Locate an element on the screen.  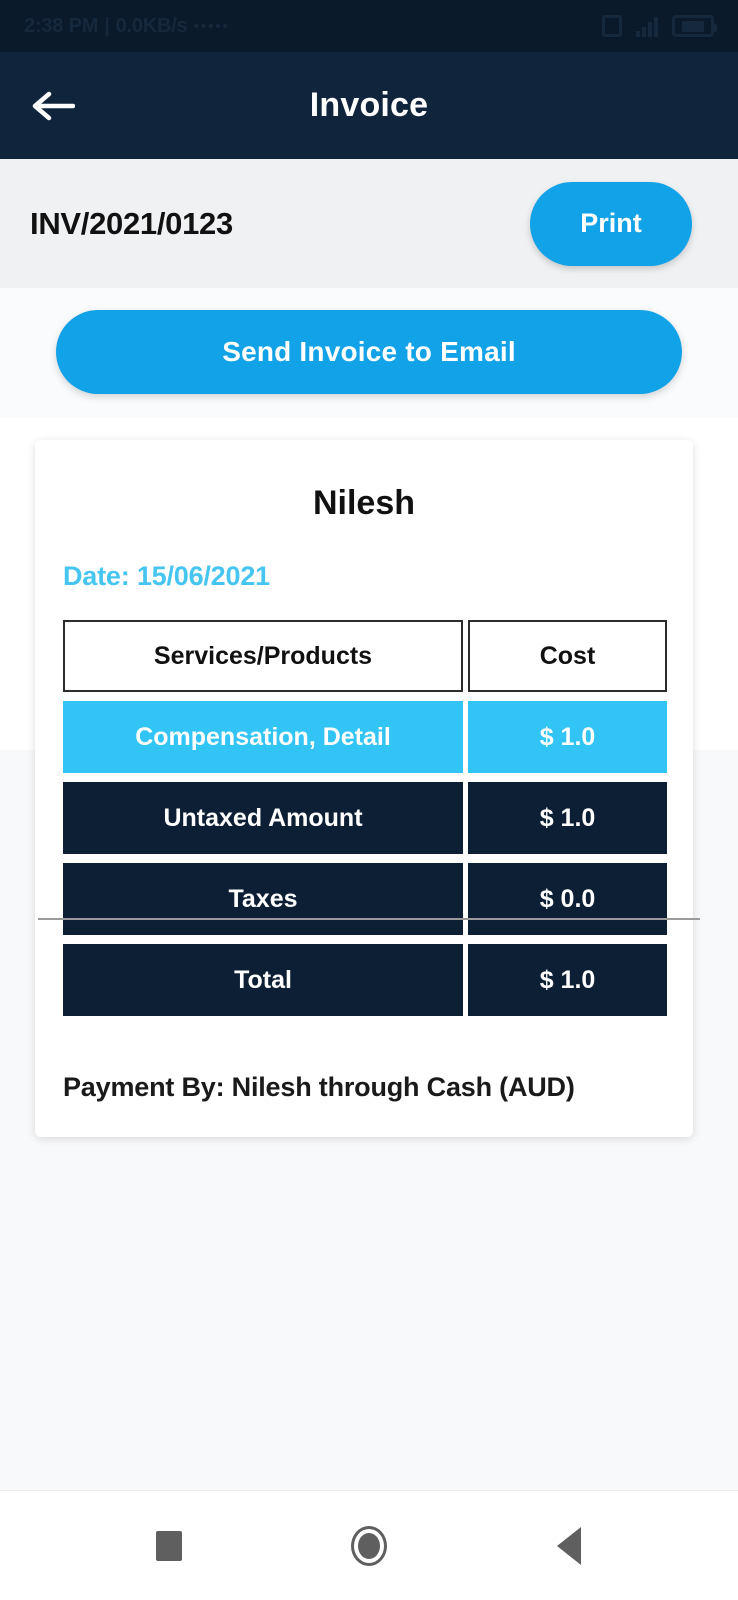
page-title: Invoice is located at coordinates (369, 105).